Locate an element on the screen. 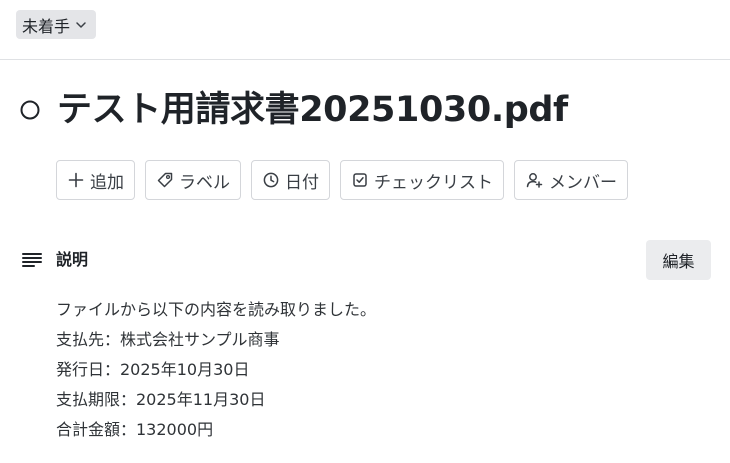  member-button: メンバー is located at coordinates (571, 180).